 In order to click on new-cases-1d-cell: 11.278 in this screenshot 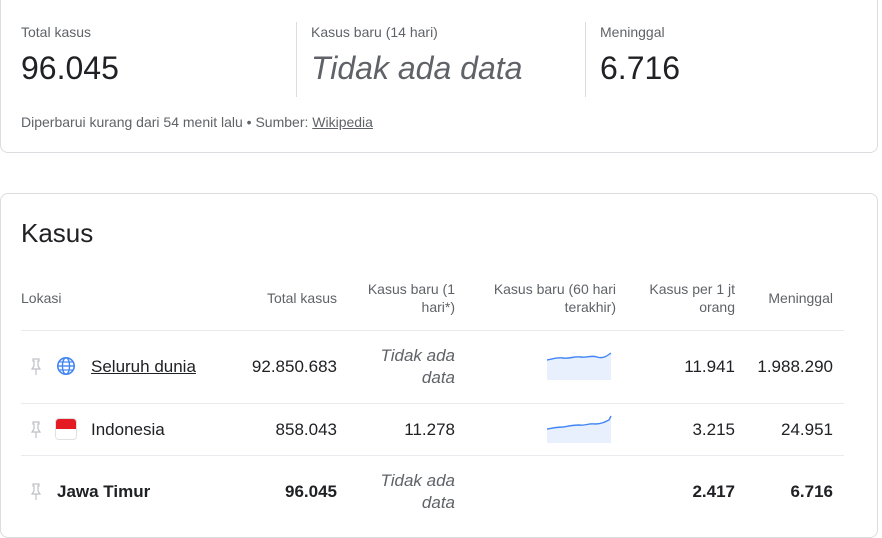, I will do `click(429, 429)`.